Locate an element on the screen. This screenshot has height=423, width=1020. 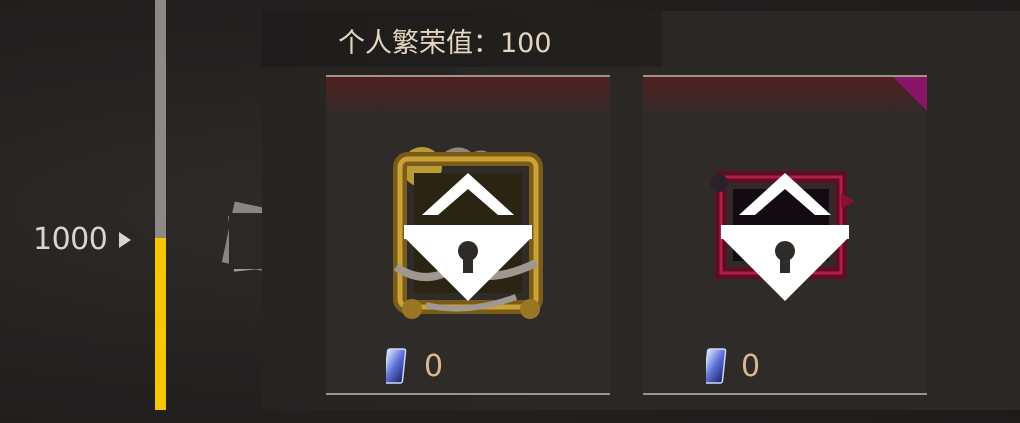
milestone-label: 1000 is located at coordinates (70, 239).